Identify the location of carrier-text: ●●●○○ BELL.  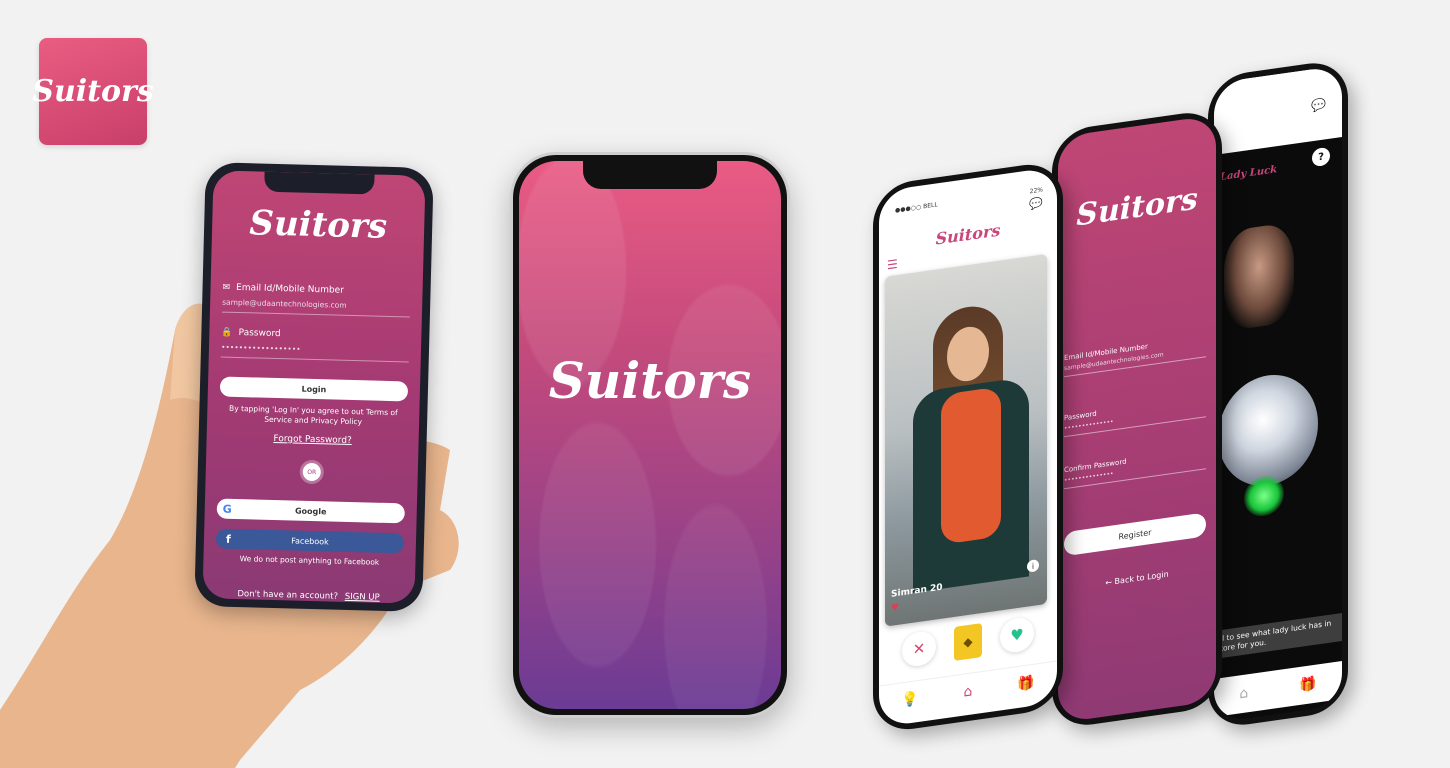
(916, 208).